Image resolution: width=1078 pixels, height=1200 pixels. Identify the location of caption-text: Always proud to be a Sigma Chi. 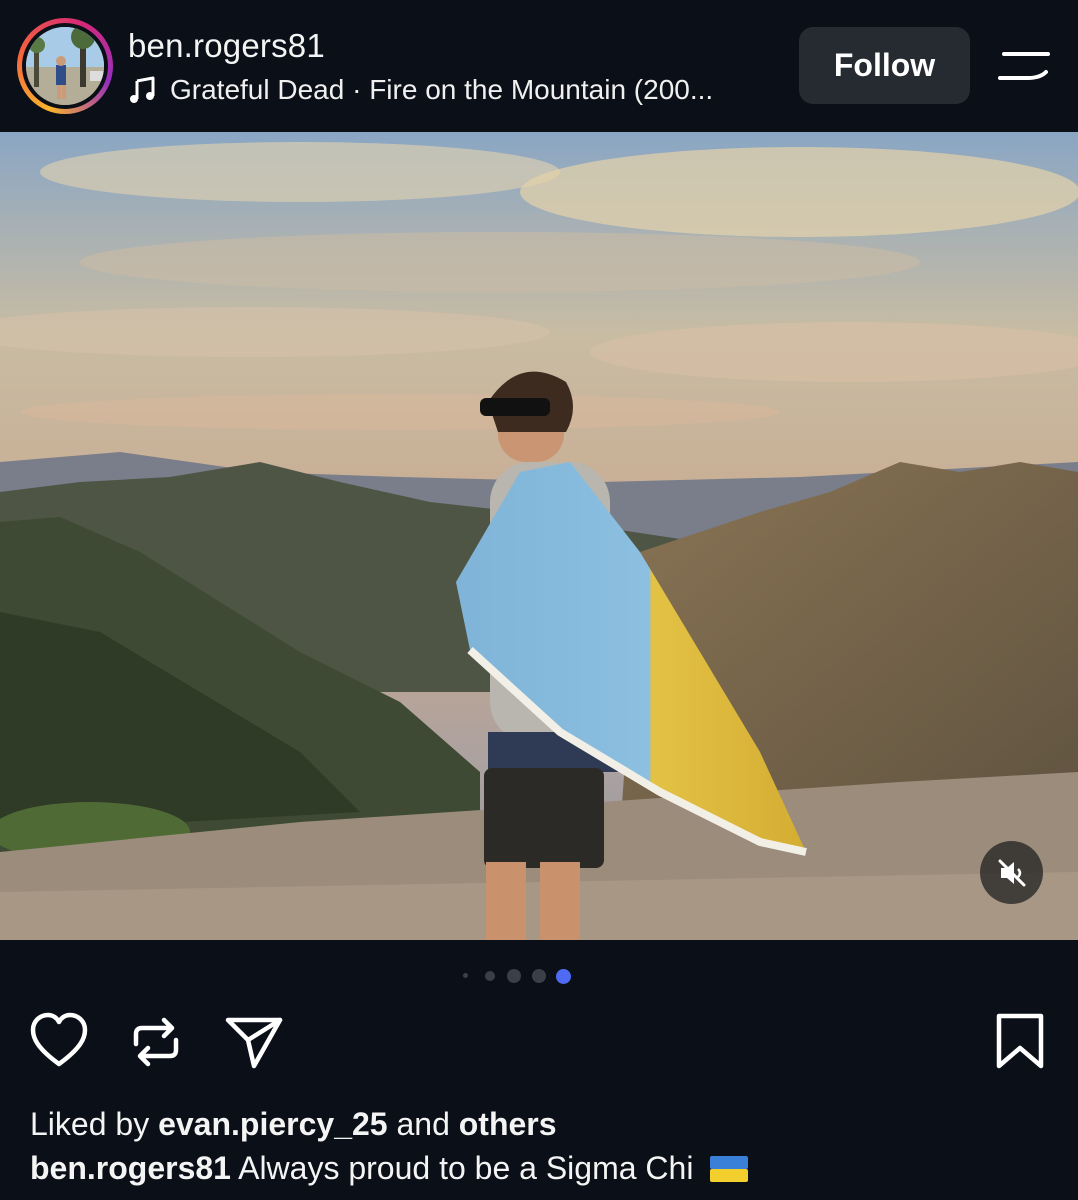
(466, 1168).